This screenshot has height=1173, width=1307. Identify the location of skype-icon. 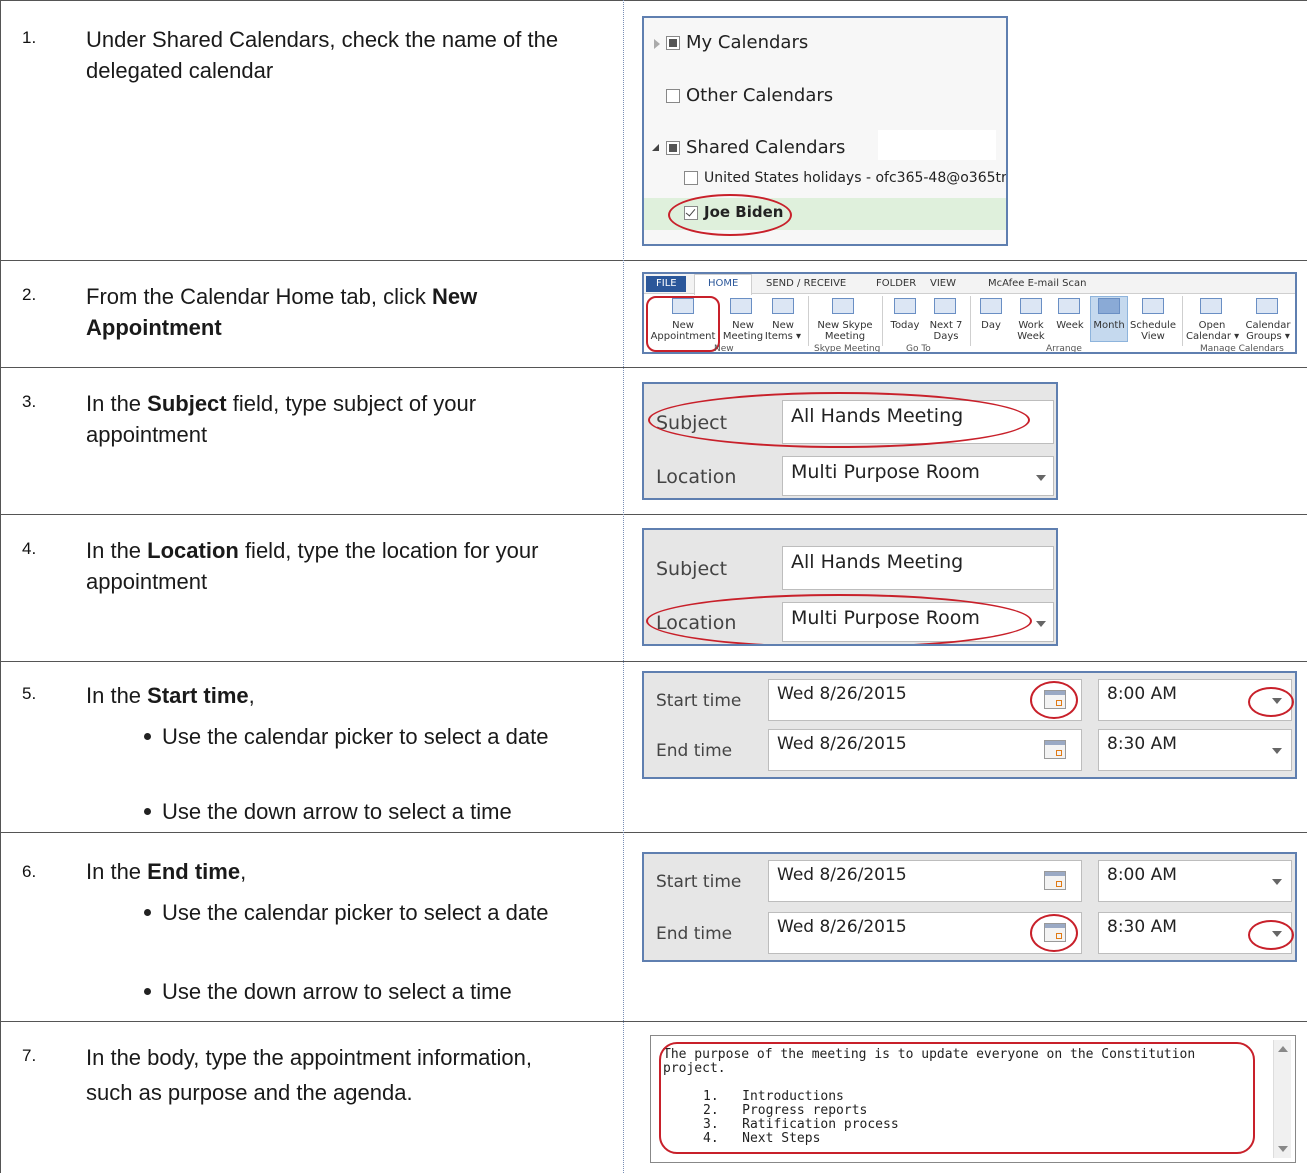
(843, 306).